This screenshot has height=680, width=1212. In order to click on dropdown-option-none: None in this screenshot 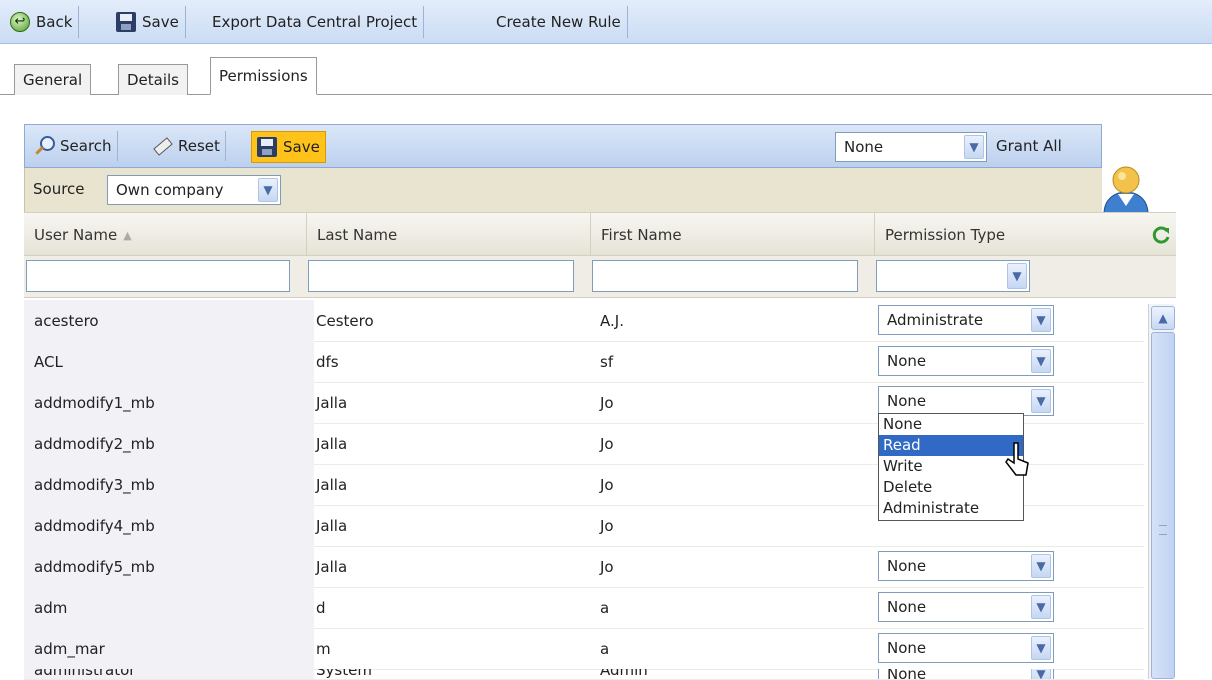, I will do `click(951, 424)`.